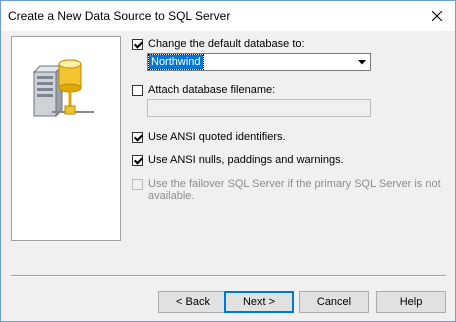 Image resolution: width=456 pixels, height=322 pixels. I want to click on close-icon, so click(437, 16).